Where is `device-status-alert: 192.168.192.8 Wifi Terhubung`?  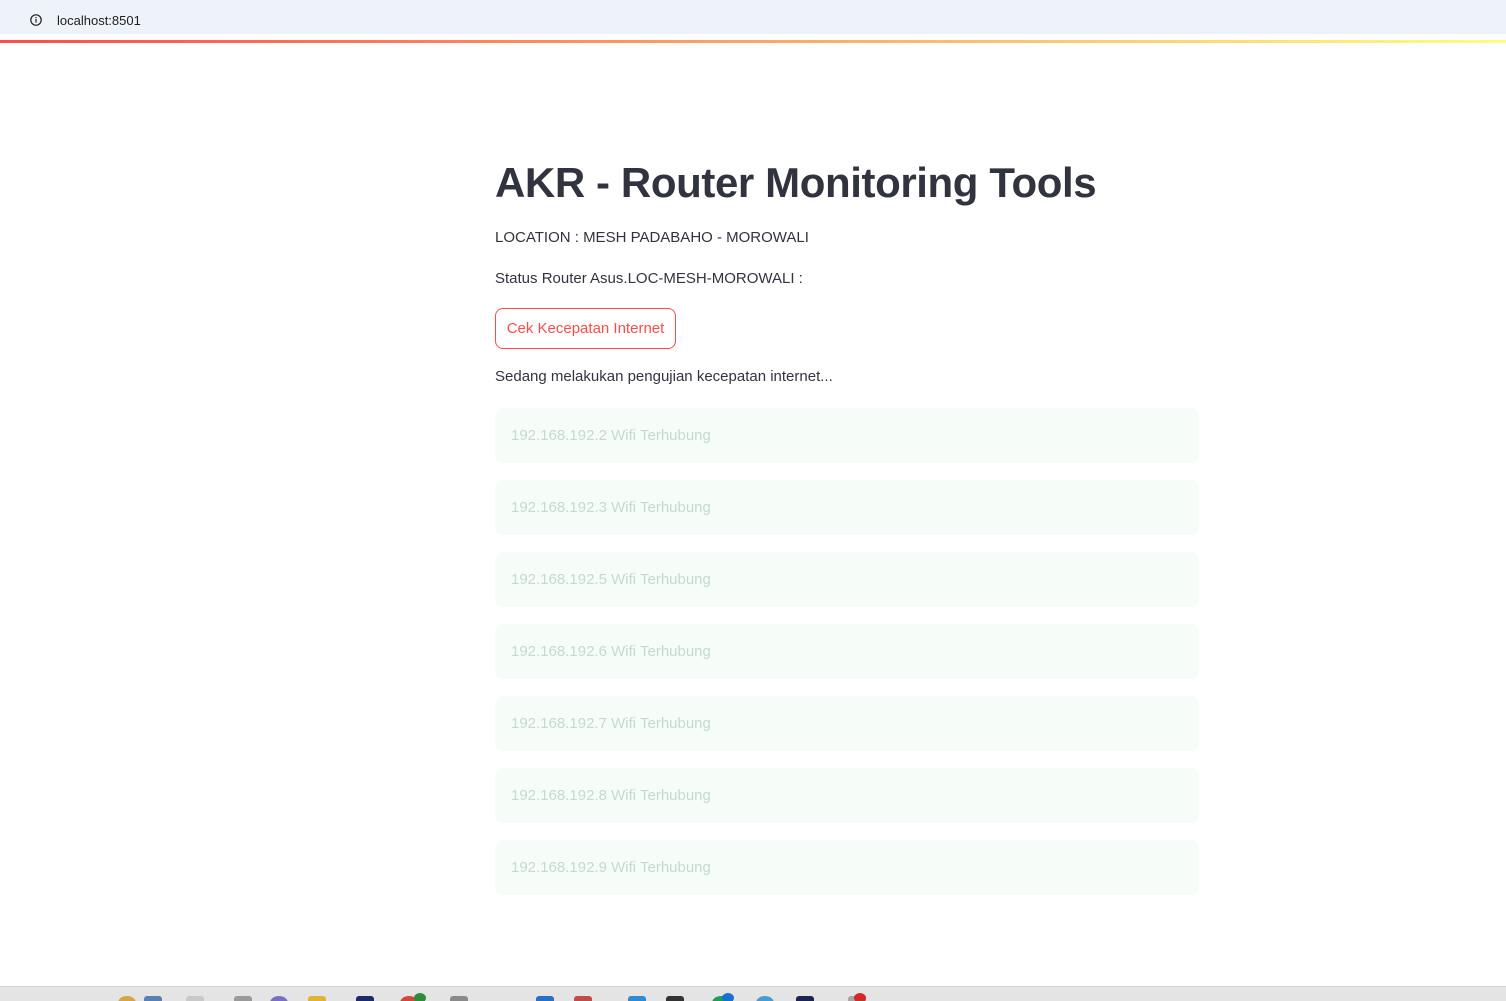 device-status-alert: 192.168.192.8 Wifi Terhubung is located at coordinates (847, 795).